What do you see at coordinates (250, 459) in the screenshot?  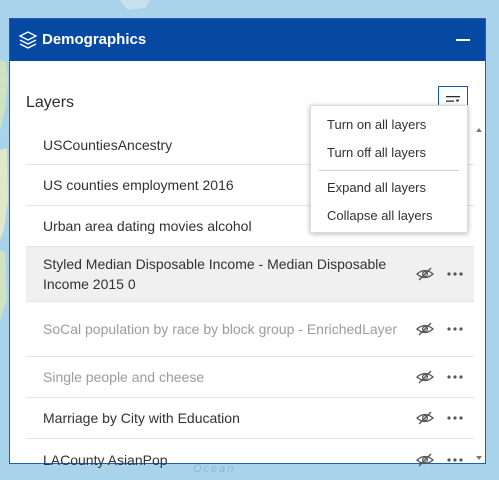 I see `layer-row: LACounty AsianPop` at bounding box center [250, 459].